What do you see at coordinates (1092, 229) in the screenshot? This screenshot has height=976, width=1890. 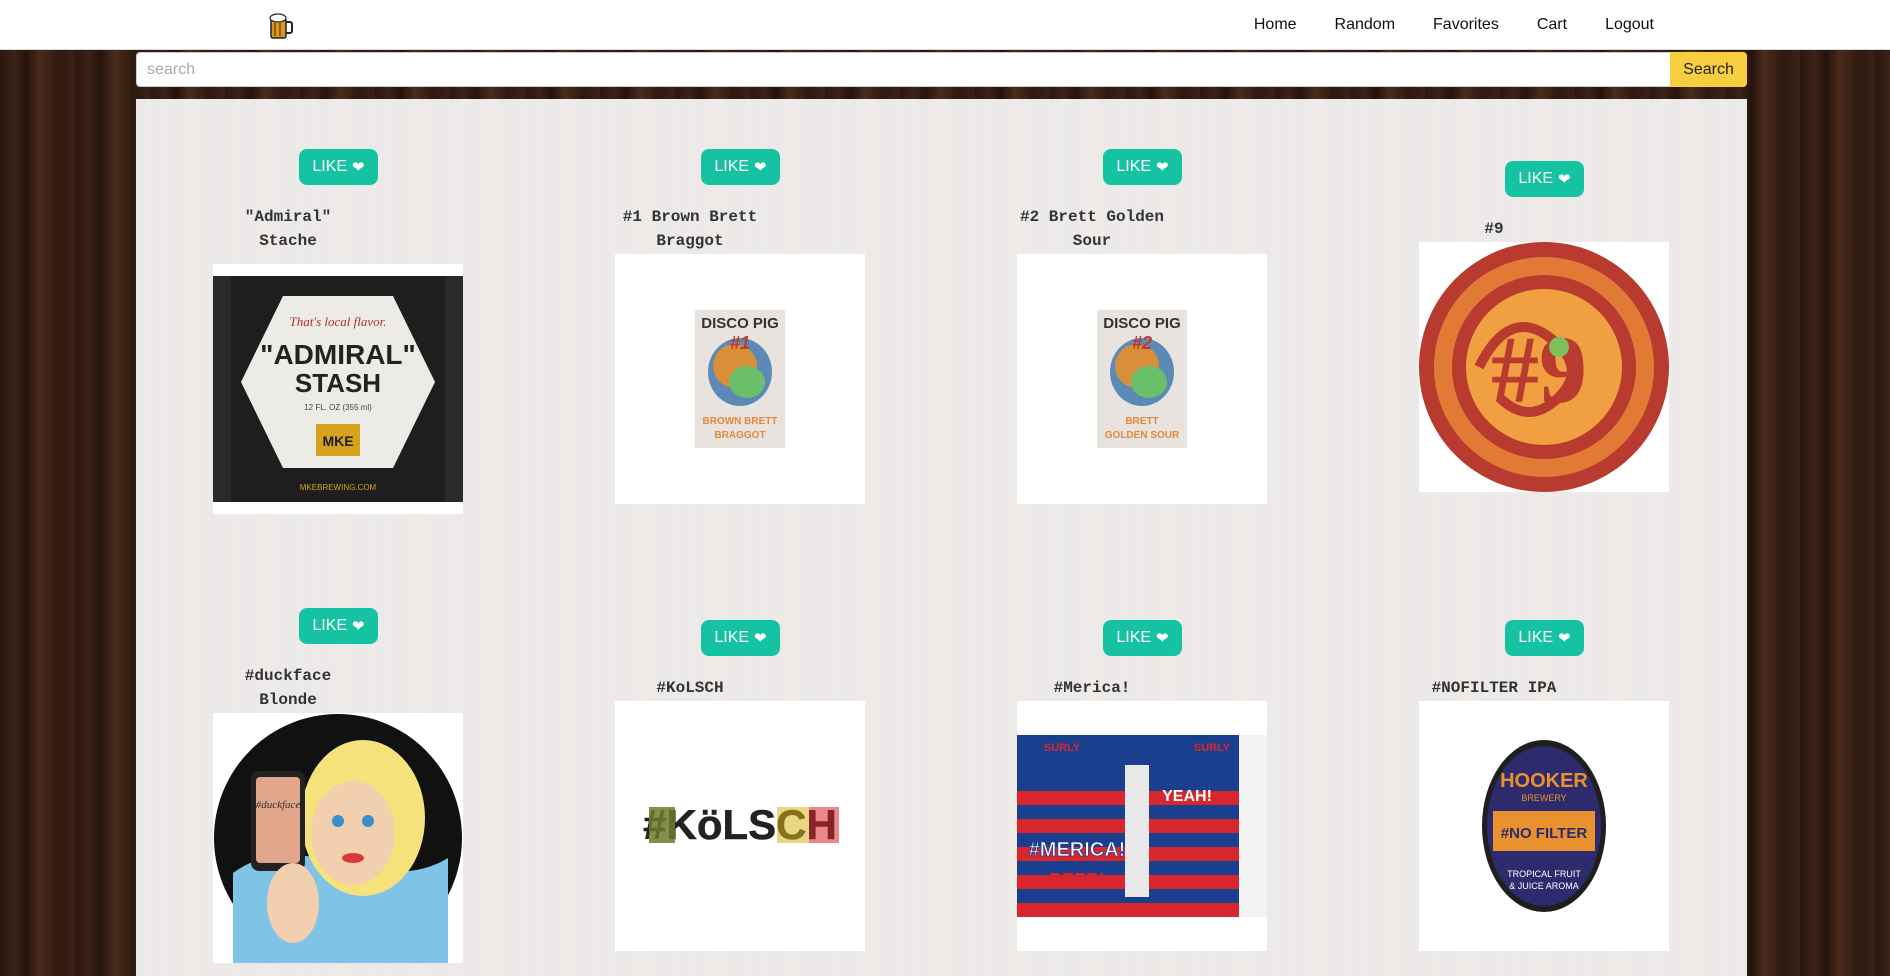 I see `beer-name: #2 Brett Golden Sour` at bounding box center [1092, 229].